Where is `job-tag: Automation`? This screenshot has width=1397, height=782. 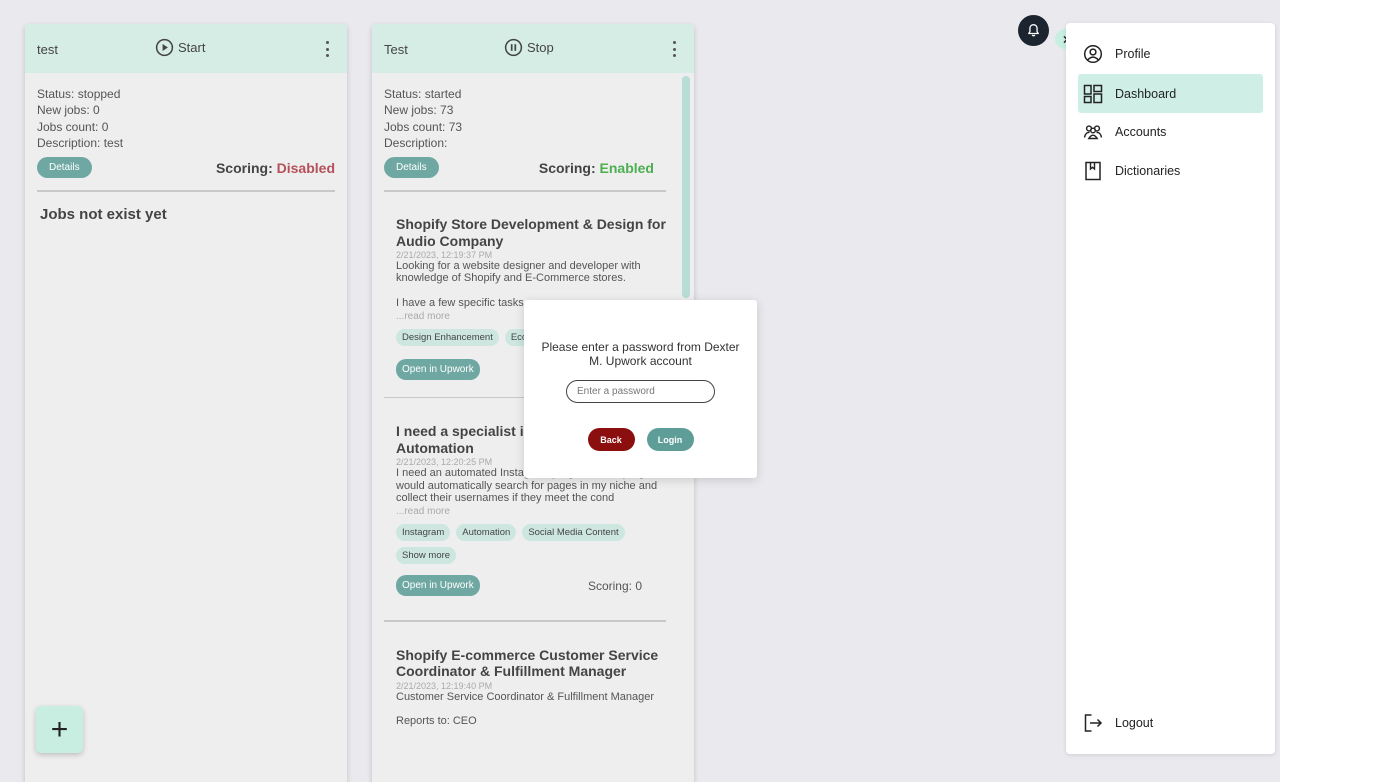
job-tag: Automation is located at coordinates (486, 533).